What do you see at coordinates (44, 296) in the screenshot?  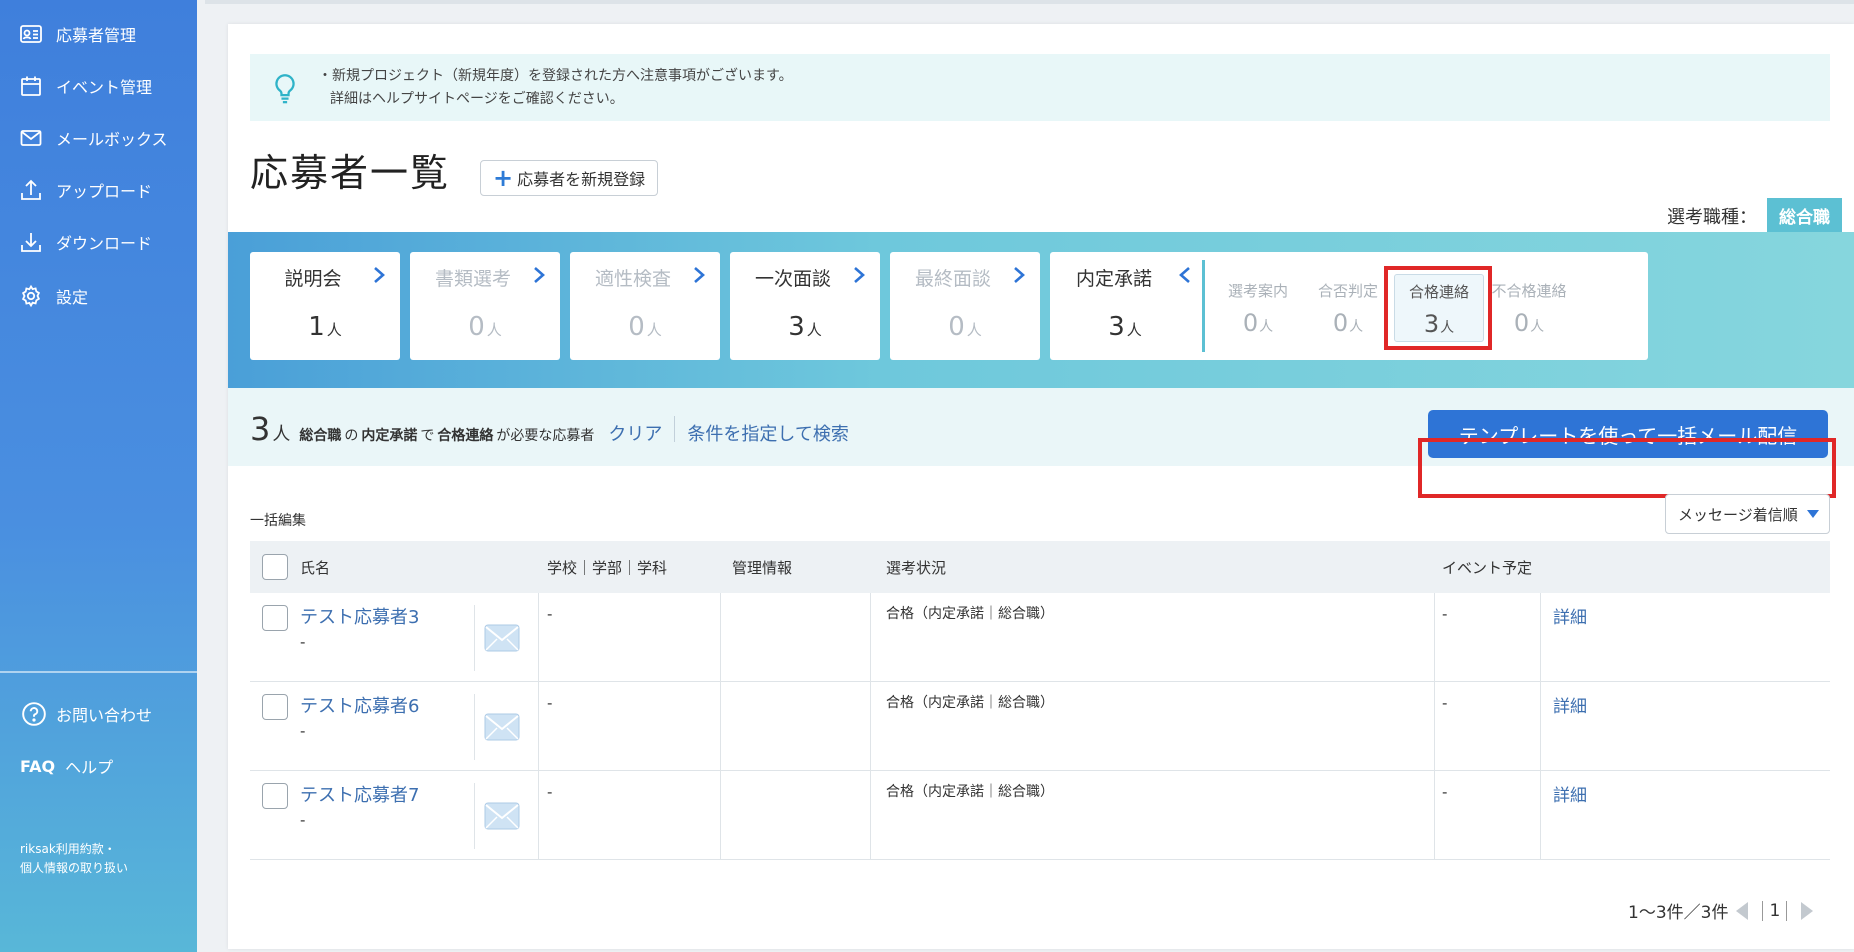 I see `sidebar-item-settings: 設定` at bounding box center [44, 296].